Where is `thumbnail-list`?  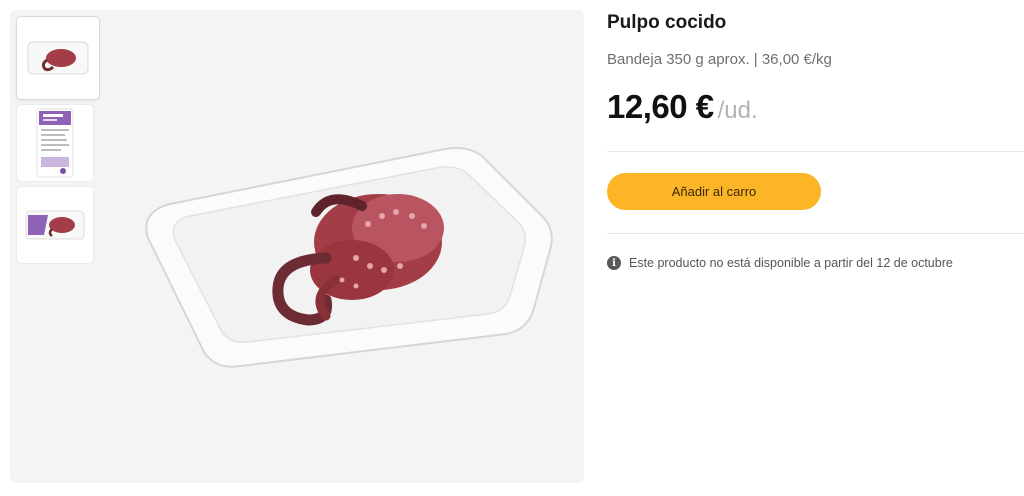
thumbnail-list is located at coordinates (58, 140).